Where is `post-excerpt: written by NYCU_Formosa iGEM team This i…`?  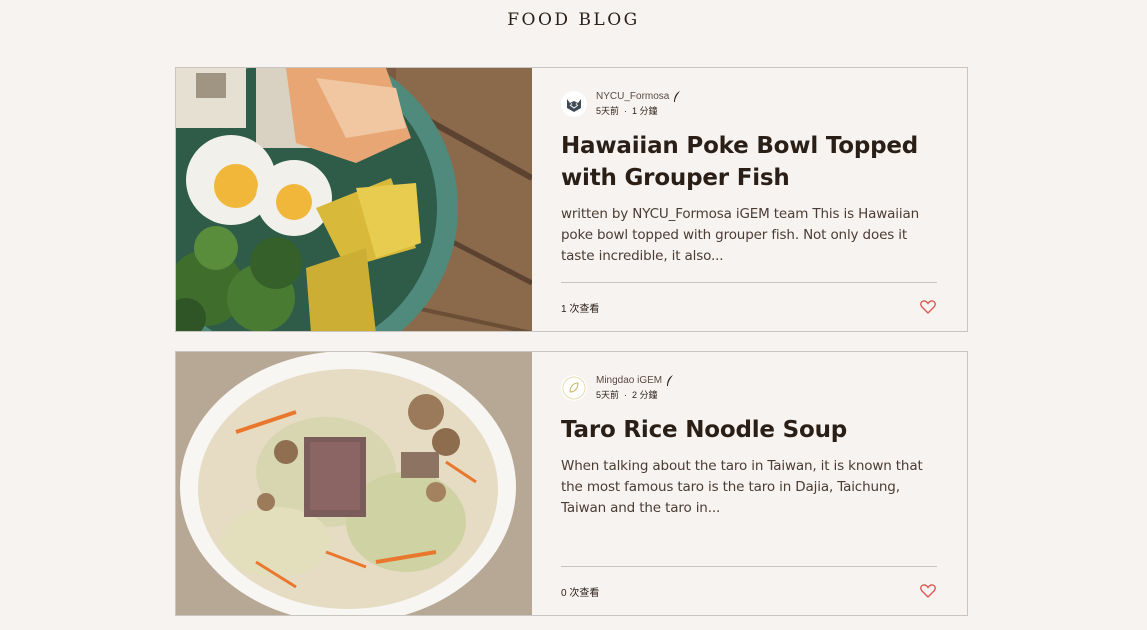
post-excerpt: written by NYCU_Formosa iGEM team This i… is located at coordinates (740, 235).